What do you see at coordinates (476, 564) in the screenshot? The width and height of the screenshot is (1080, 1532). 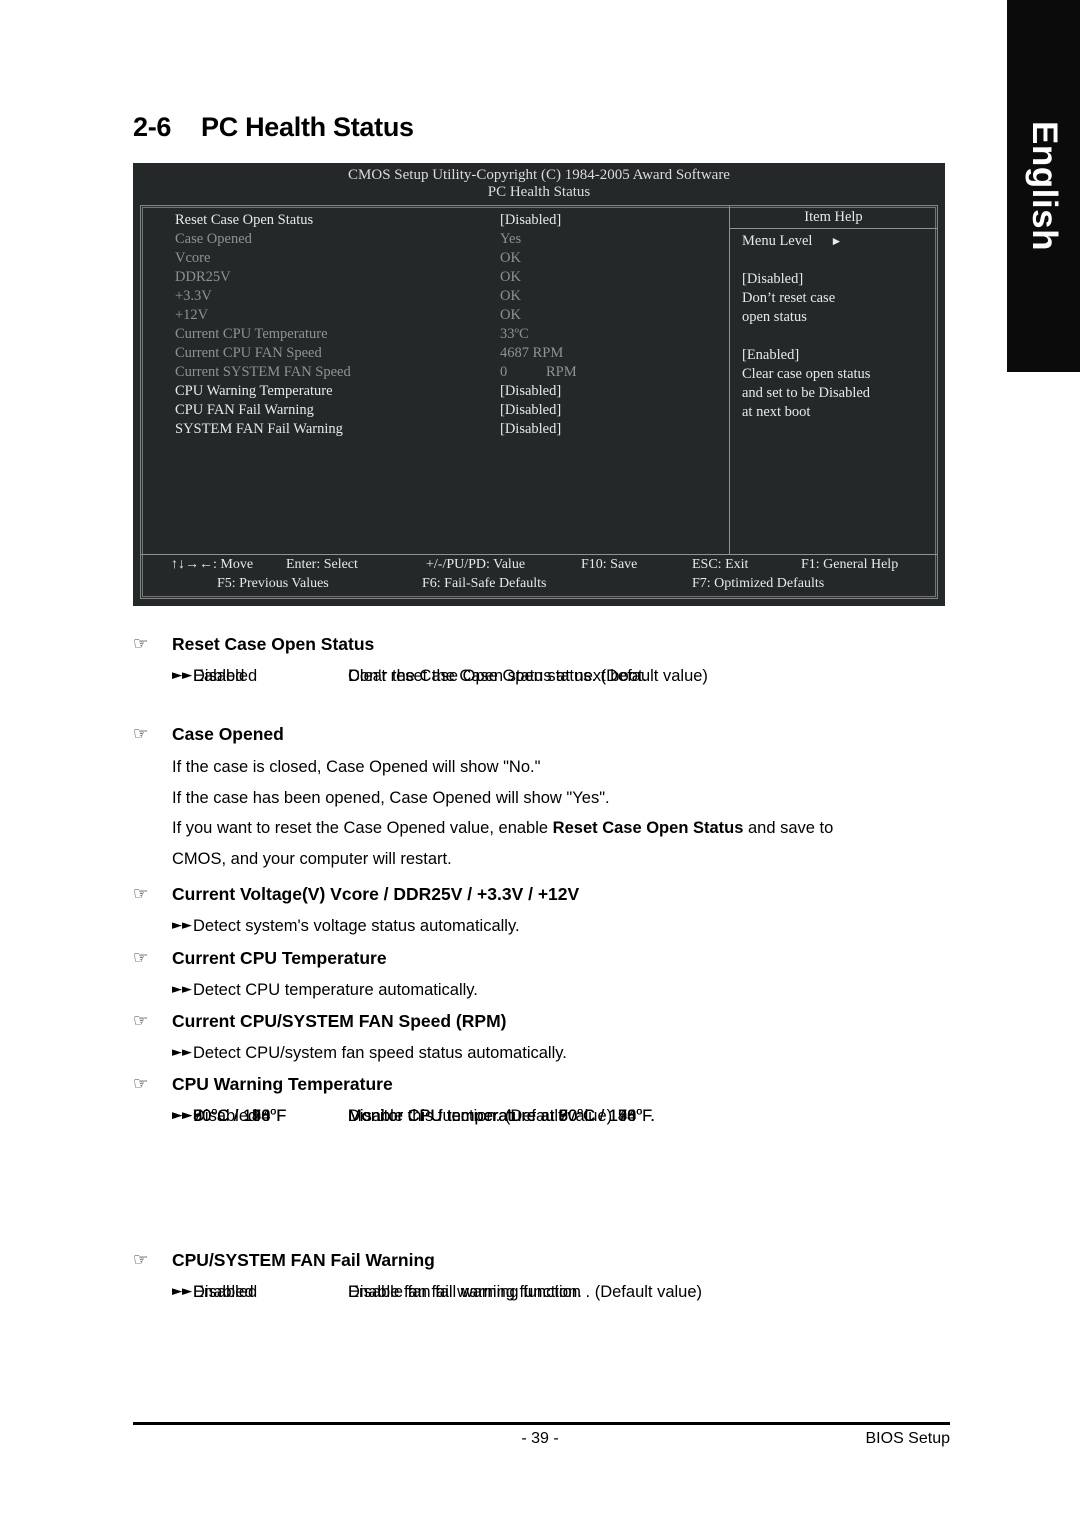 I see `key-value: +/-/PU/PD: Value` at bounding box center [476, 564].